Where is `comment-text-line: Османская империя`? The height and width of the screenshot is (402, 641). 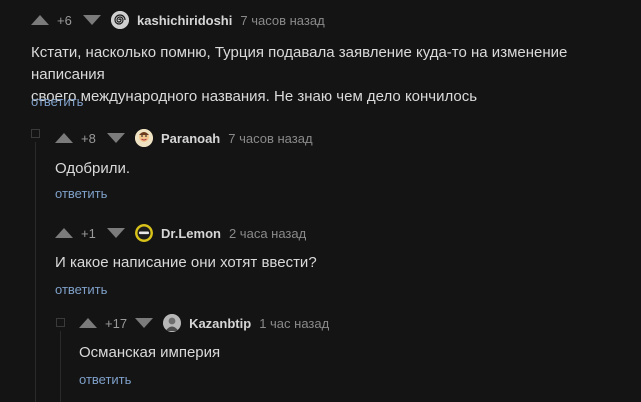 comment-text-line: Османская империя is located at coordinates (150, 352).